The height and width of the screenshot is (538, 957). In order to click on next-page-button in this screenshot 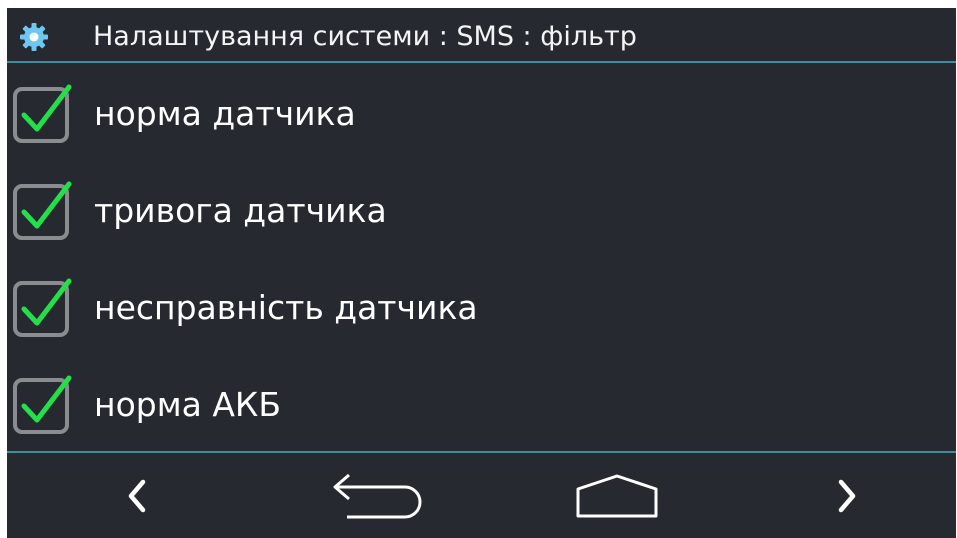, I will do `click(847, 495)`.